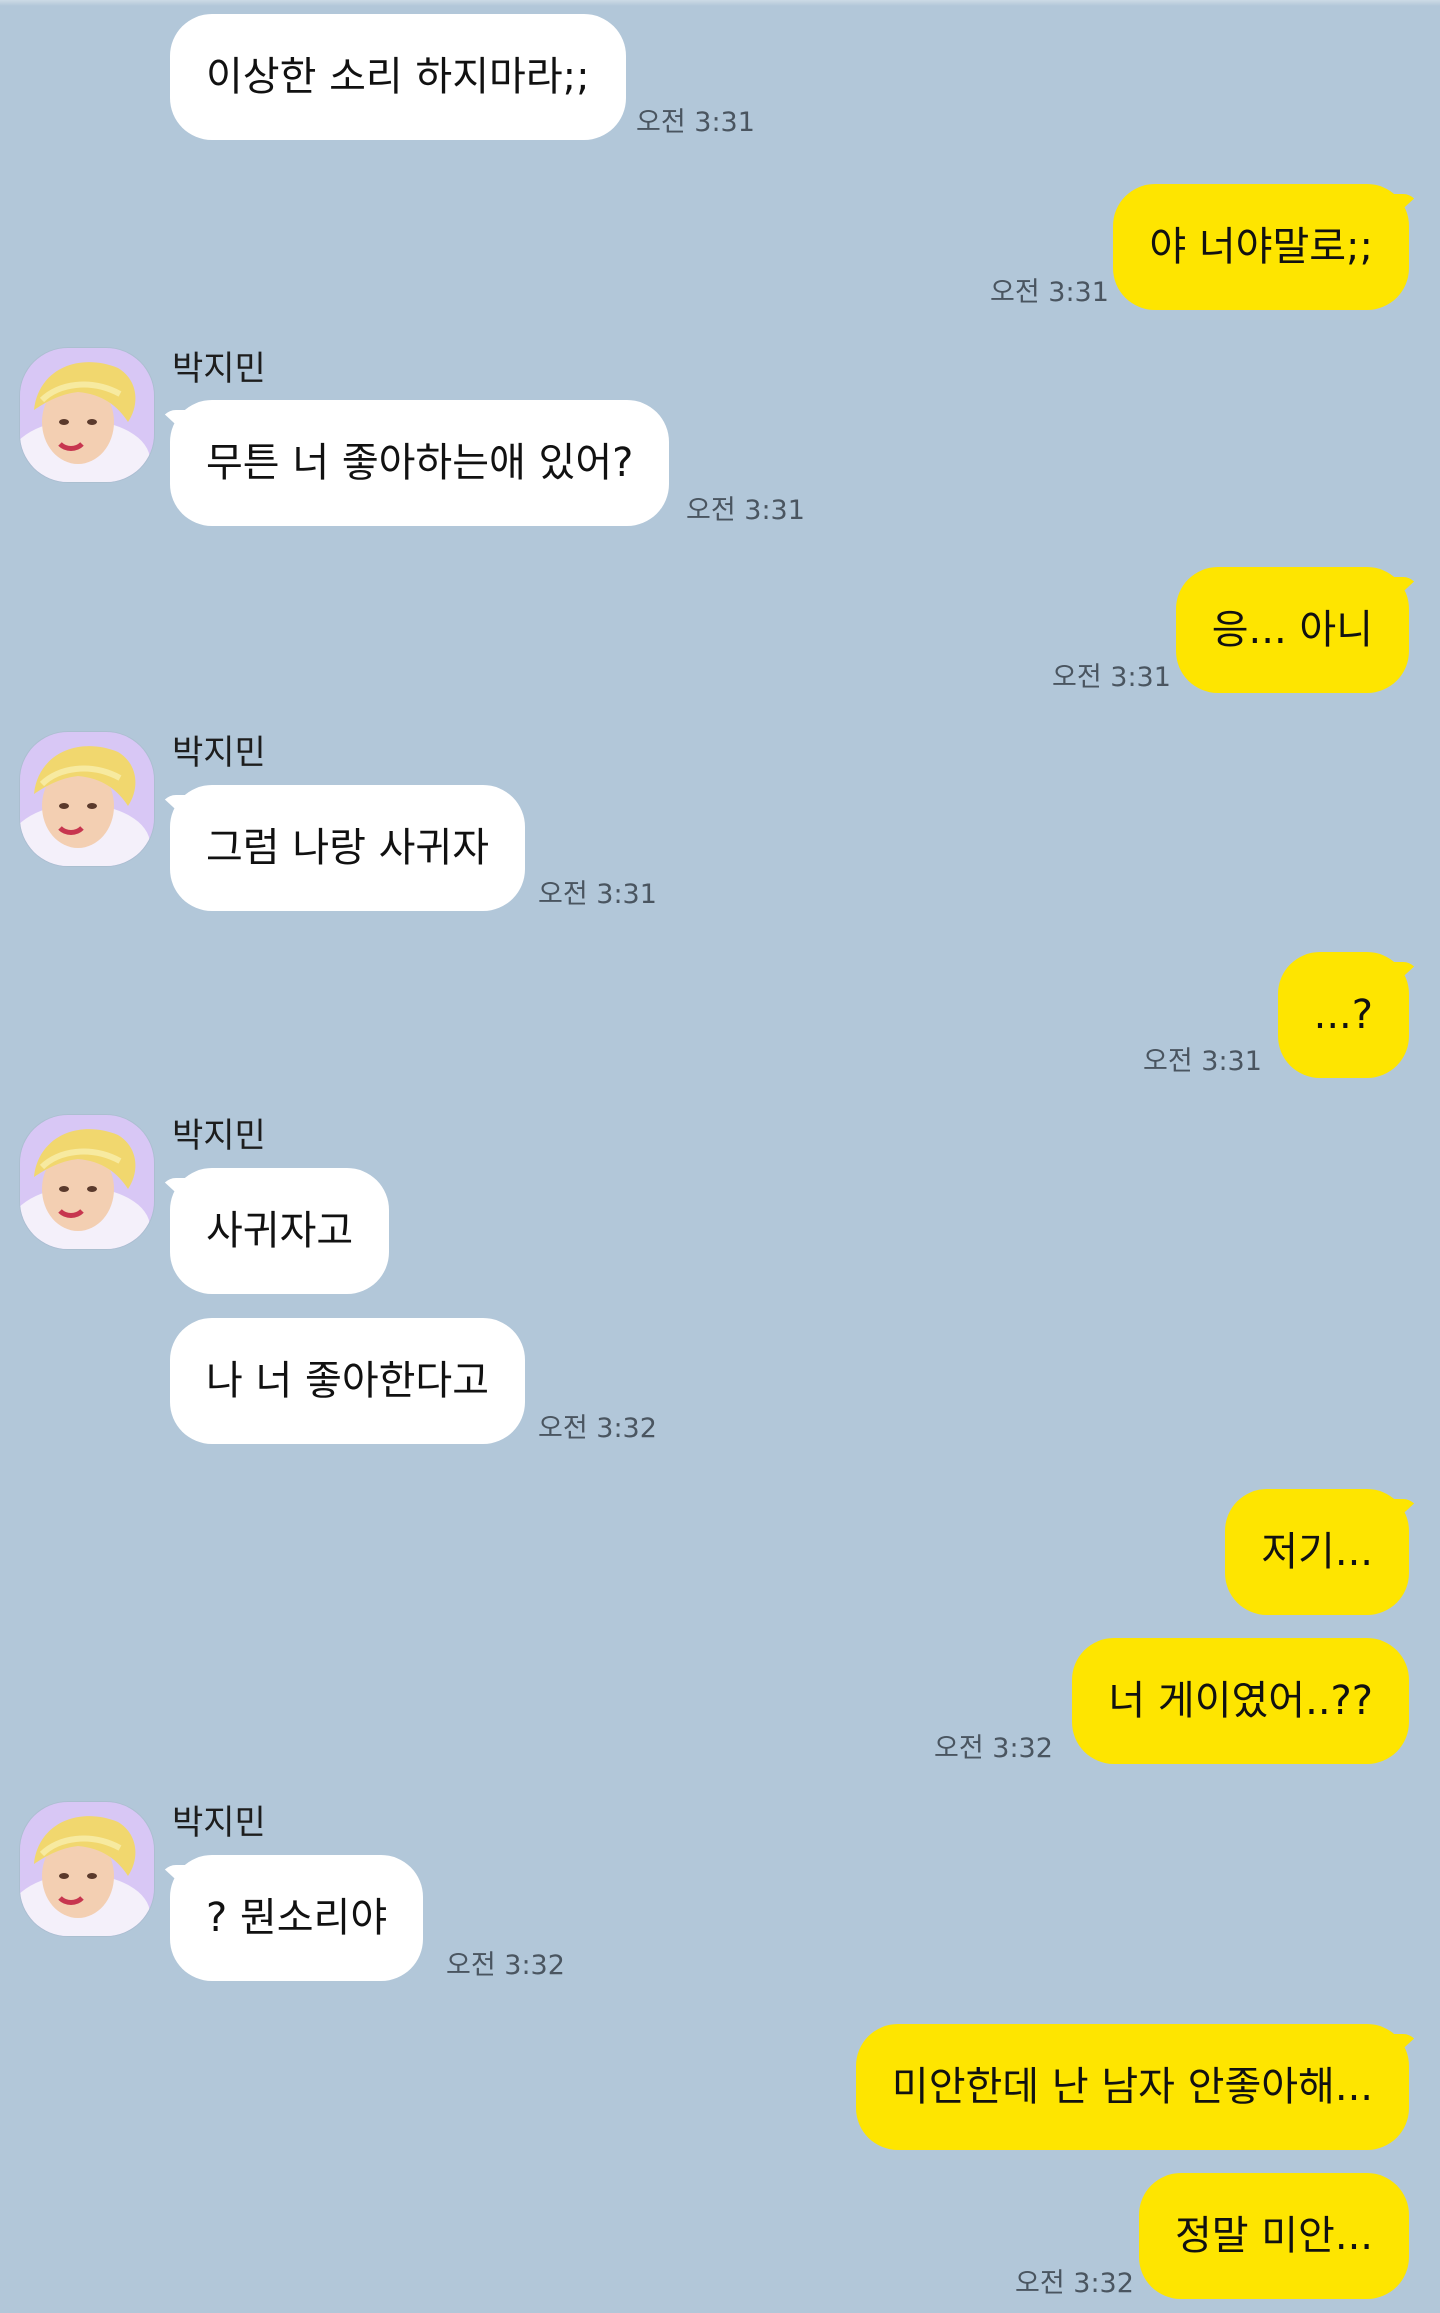 The image size is (1440, 2313). Describe the element at coordinates (348, 848) in the screenshot. I see `incoming-message-bubble: 그럼 나랑 사귀자` at that location.